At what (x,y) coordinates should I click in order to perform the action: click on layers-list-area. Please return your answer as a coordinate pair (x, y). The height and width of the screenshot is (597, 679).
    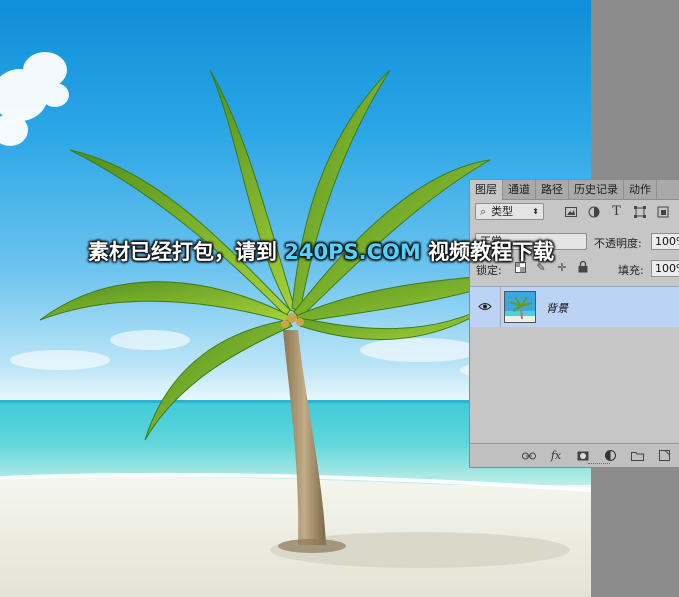
    Looking at the image, I should click on (574, 385).